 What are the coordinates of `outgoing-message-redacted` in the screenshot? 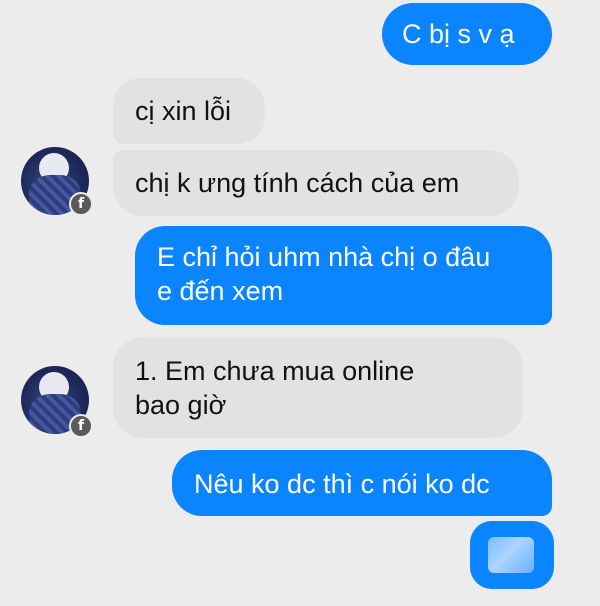 It's located at (512, 555).